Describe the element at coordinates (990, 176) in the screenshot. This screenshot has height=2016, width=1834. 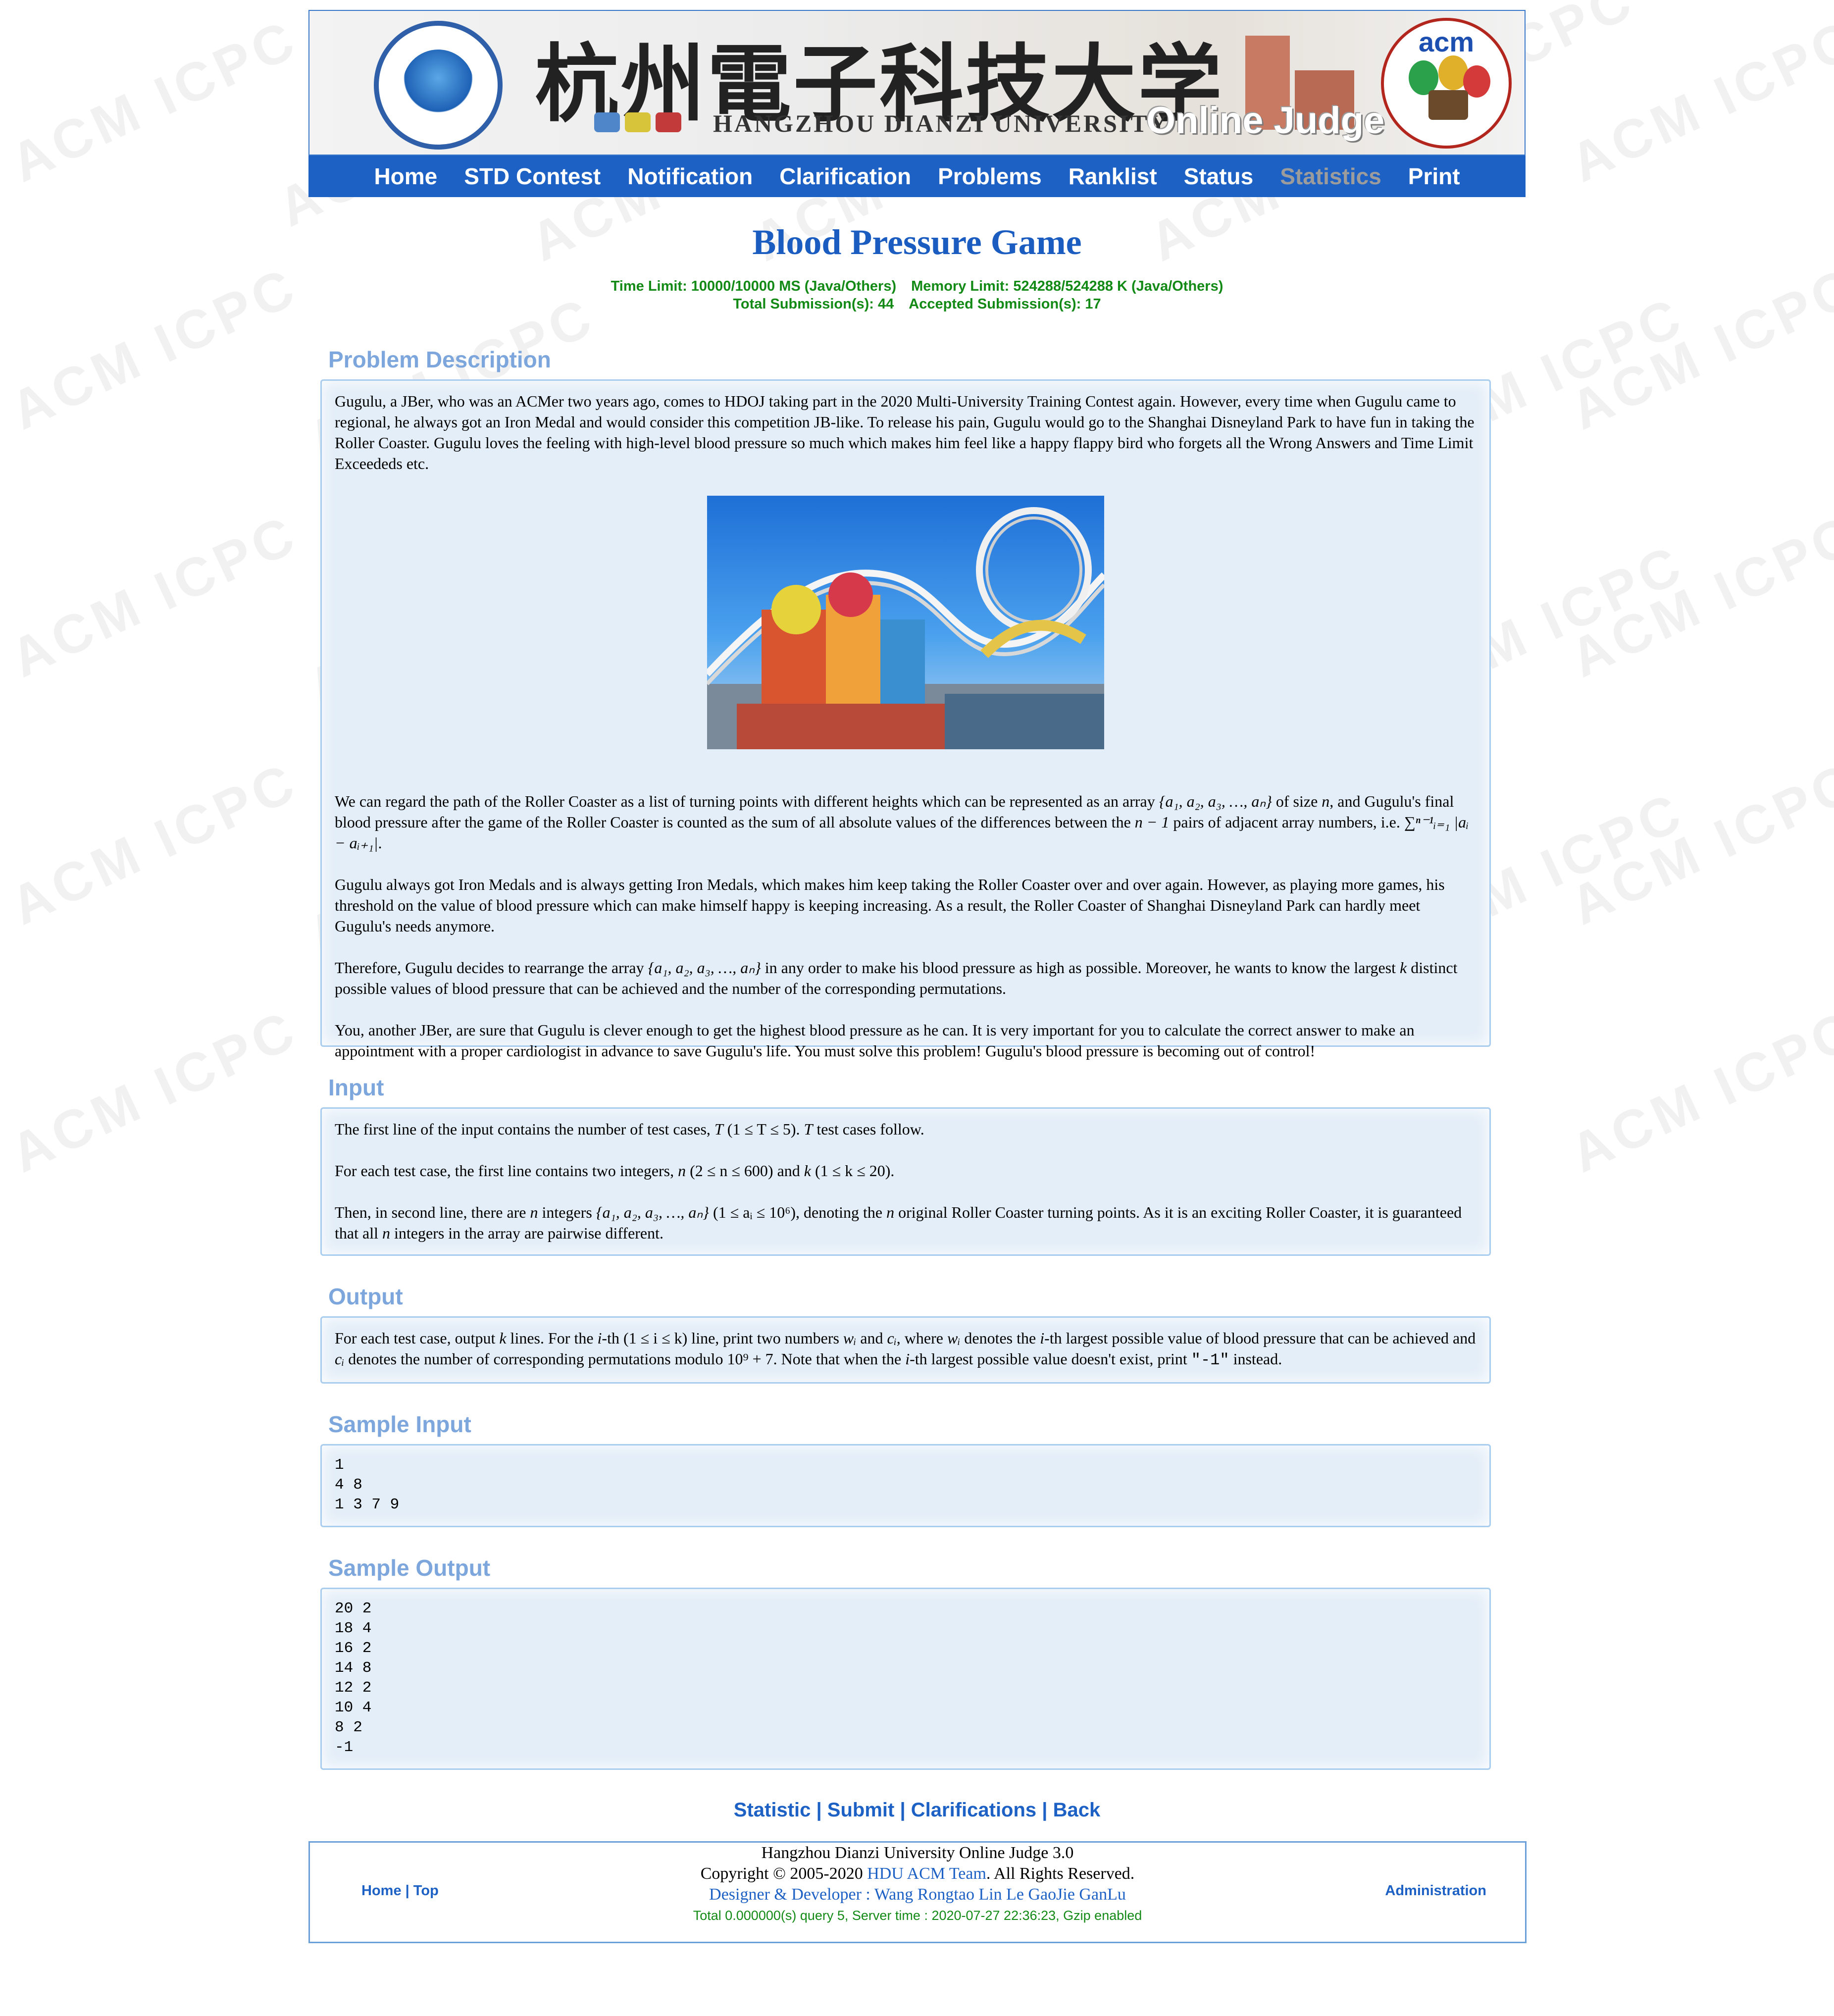
I see `nav-problems: Problems` at that location.